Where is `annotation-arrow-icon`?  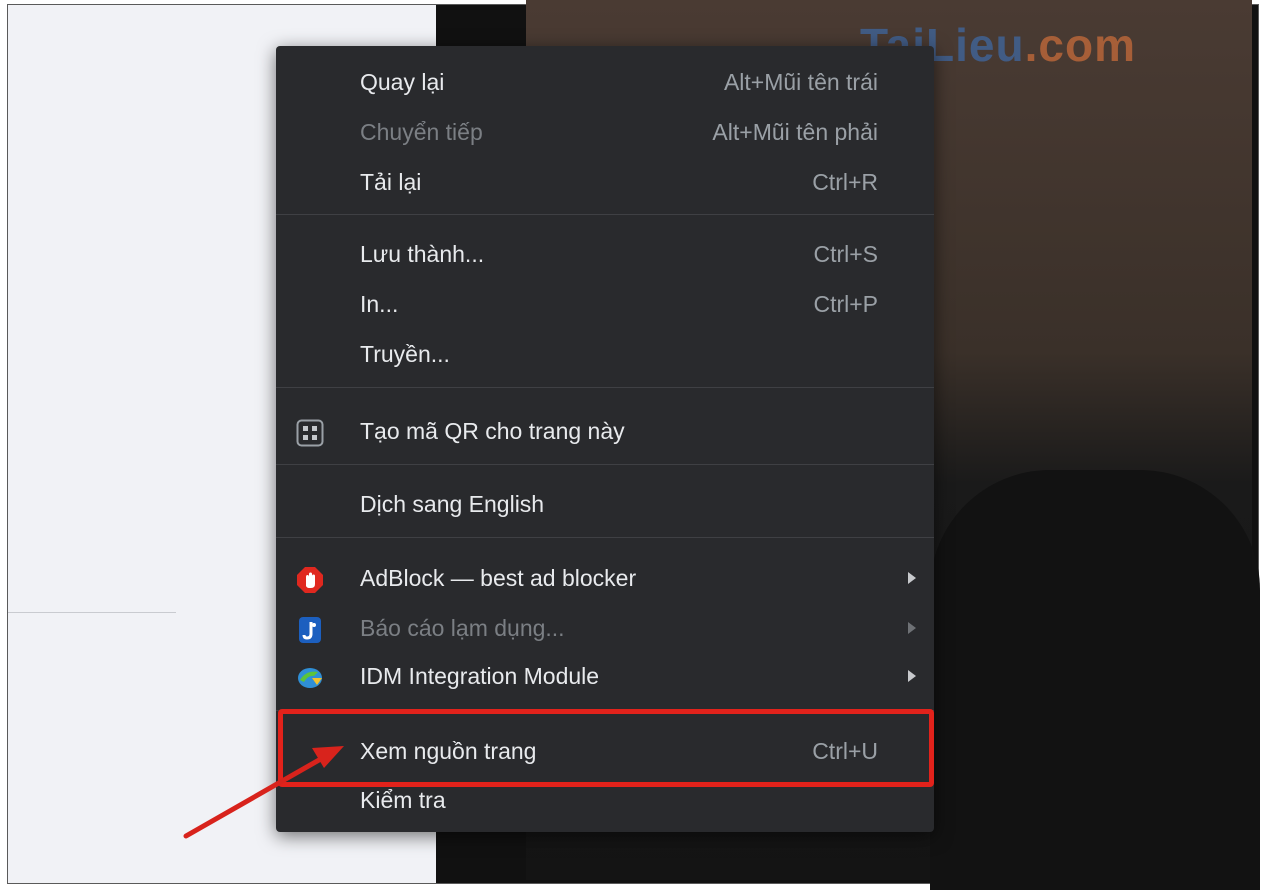
annotation-arrow-icon is located at coordinates (263, 792).